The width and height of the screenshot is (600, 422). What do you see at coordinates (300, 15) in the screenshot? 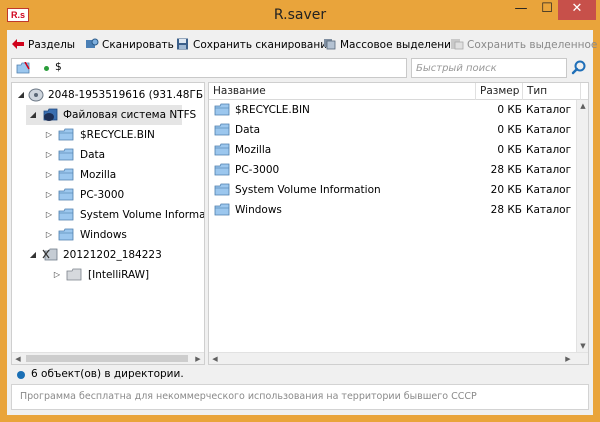
I see `title-bar: R.s R.saver — ☐ ✕` at bounding box center [300, 15].